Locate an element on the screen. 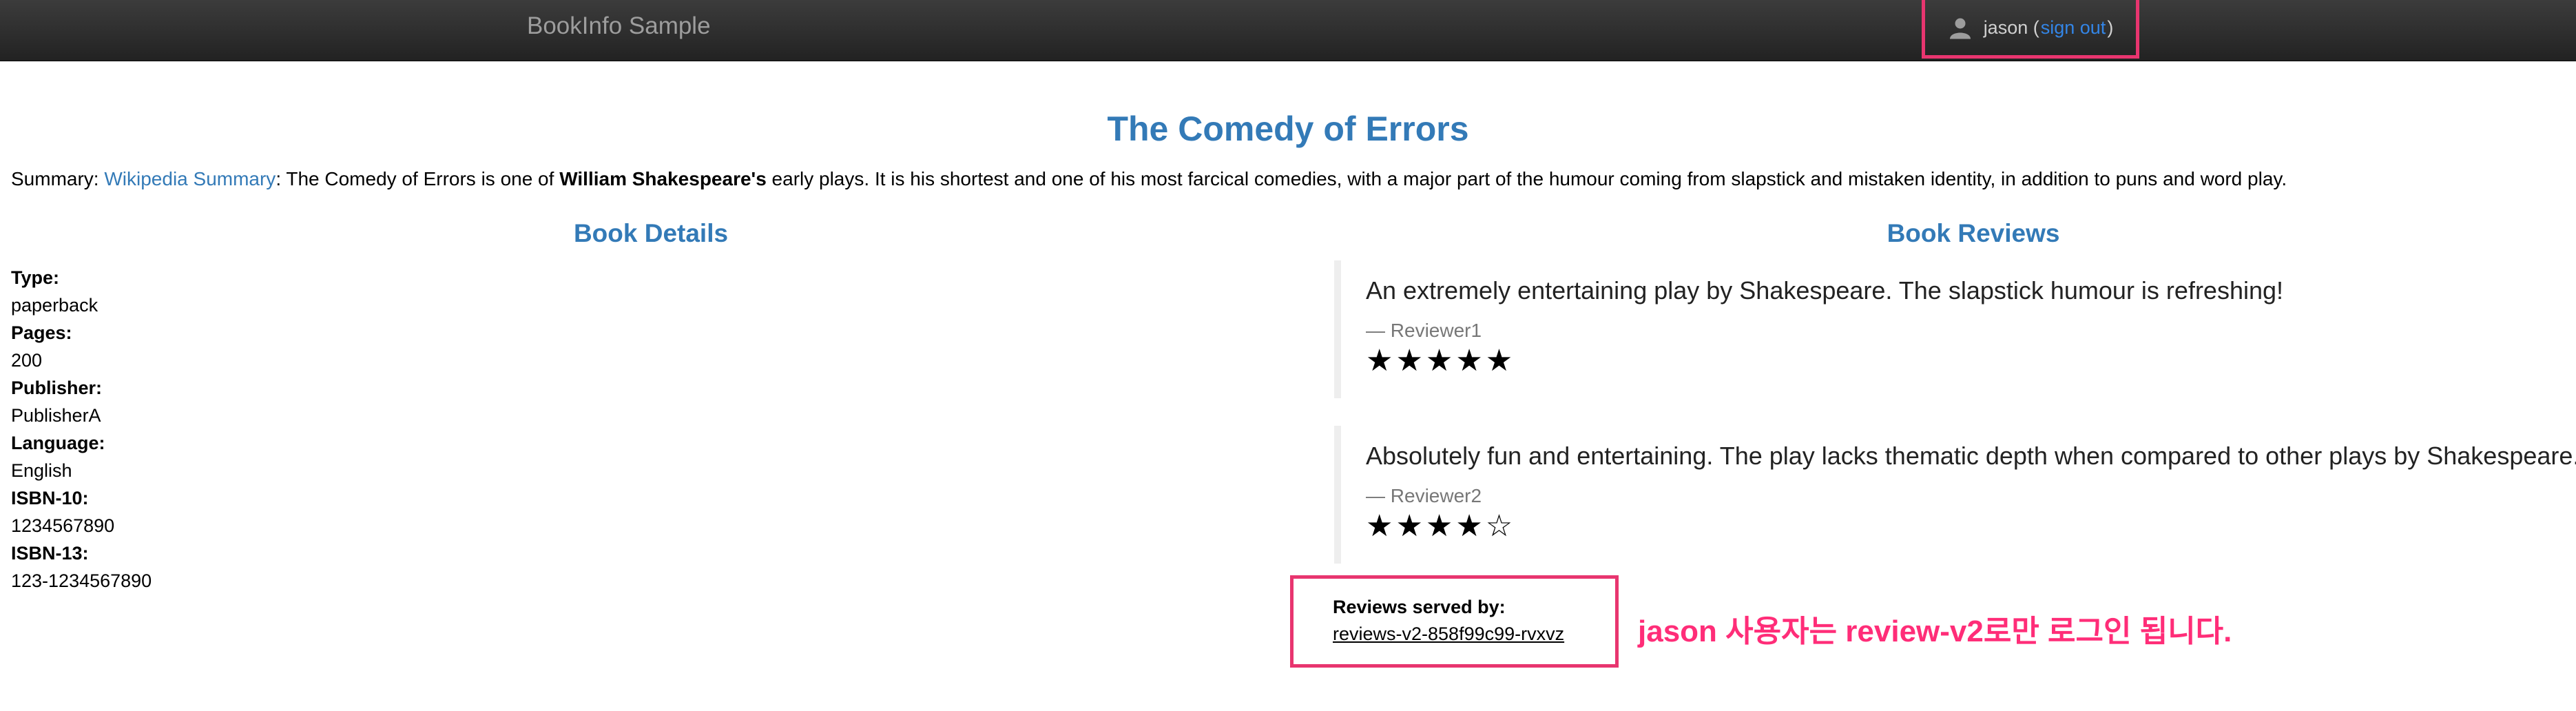 This screenshot has width=2576, height=711. user-name: jason ( is located at coordinates (2011, 27).